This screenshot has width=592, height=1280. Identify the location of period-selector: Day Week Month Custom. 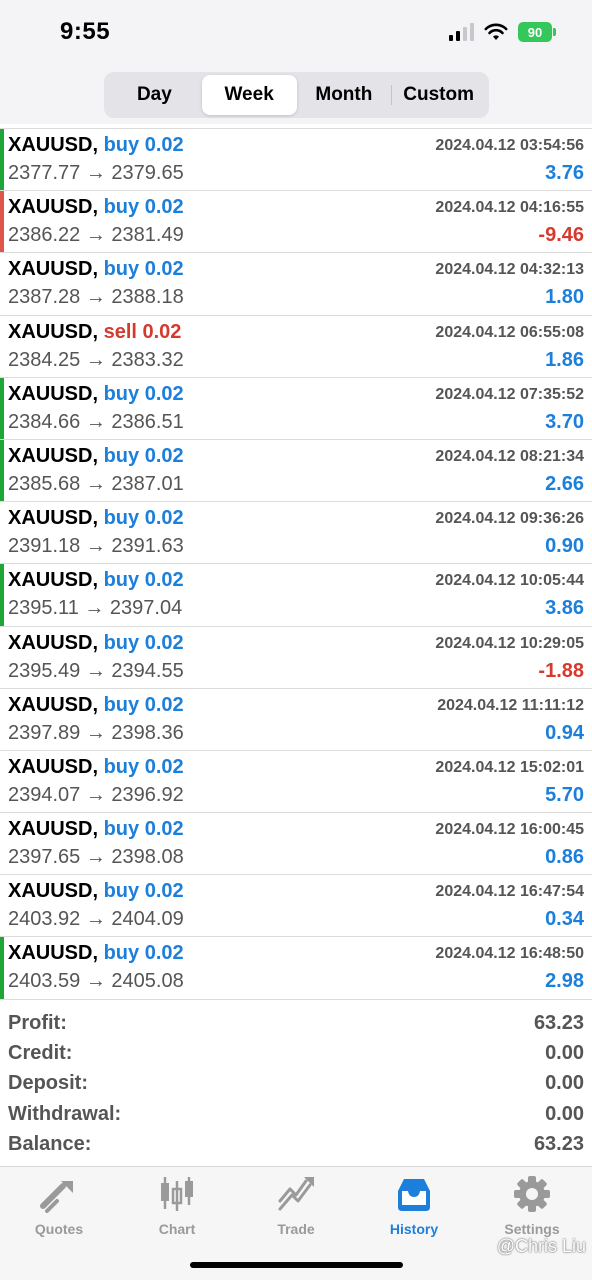
(296, 95).